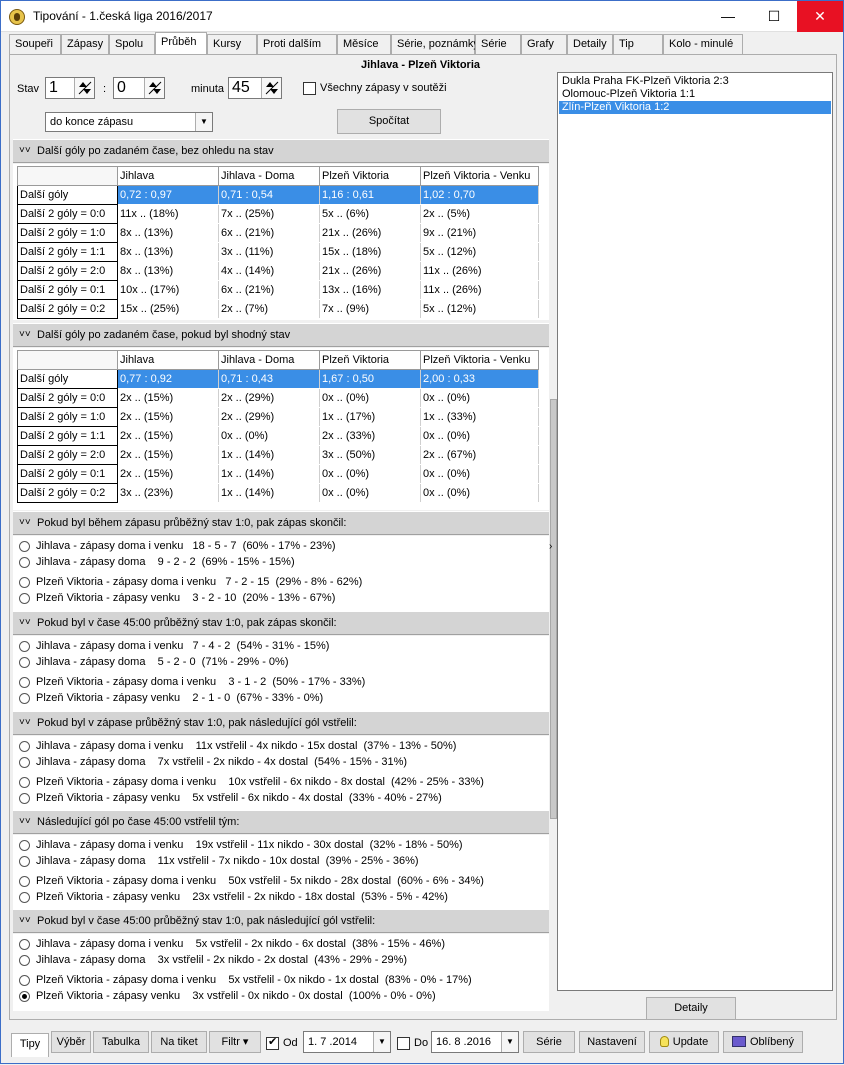  Describe the element at coordinates (309, 88) in the screenshot. I see `all-matches-checkbox` at that location.